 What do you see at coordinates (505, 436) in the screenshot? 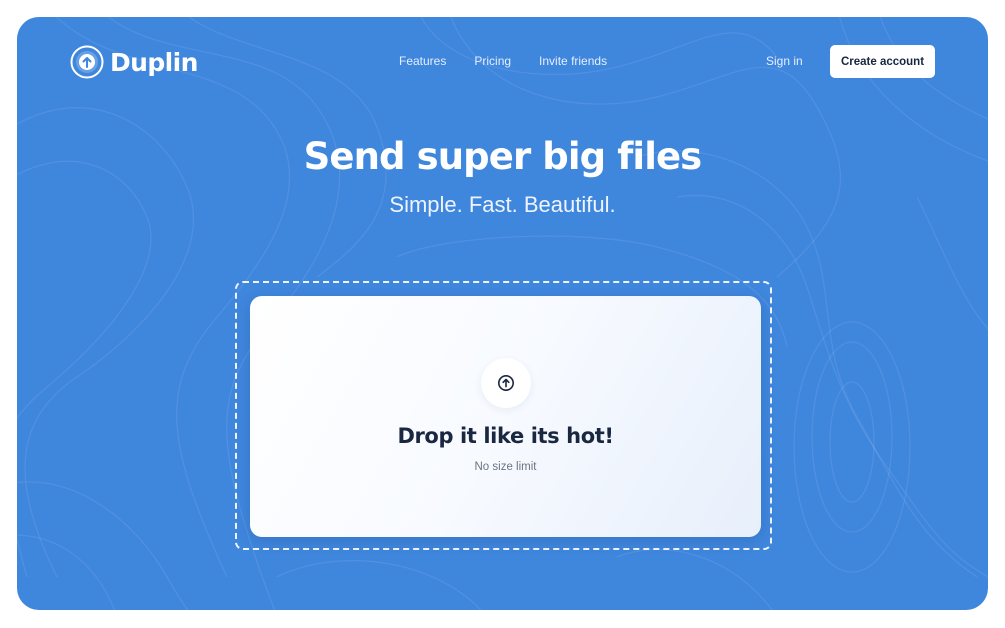
I see `drop-title: Drop it like its hot!` at bounding box center [505, 436].